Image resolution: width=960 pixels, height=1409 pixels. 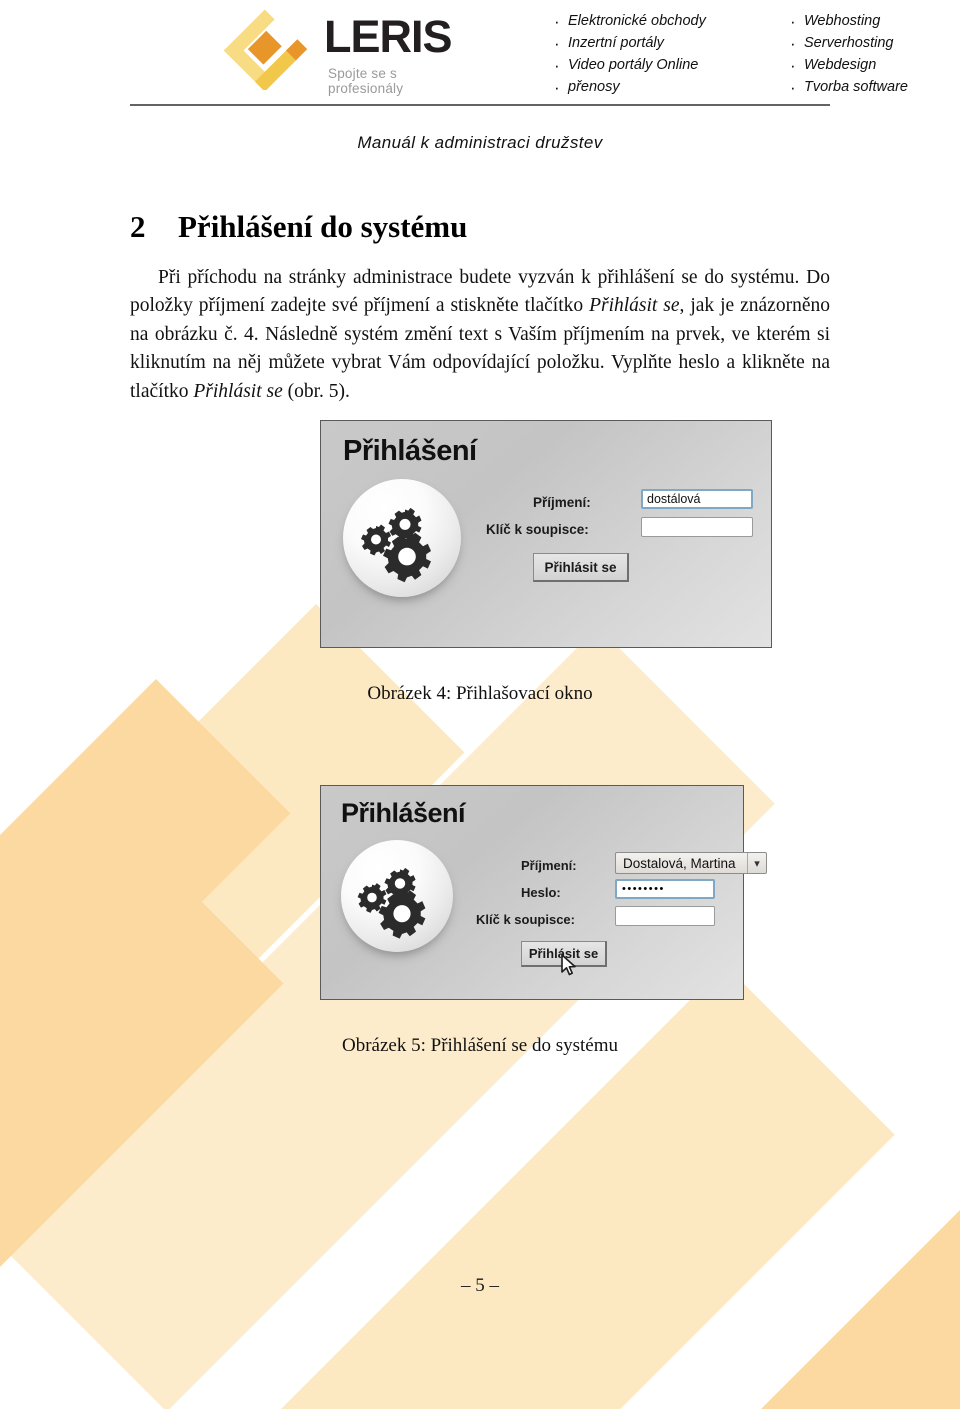 What do you see at coordinates (848, 44) in the screenshot?
I see `service-item: Serverhosting` at bounding box center [848, 44].